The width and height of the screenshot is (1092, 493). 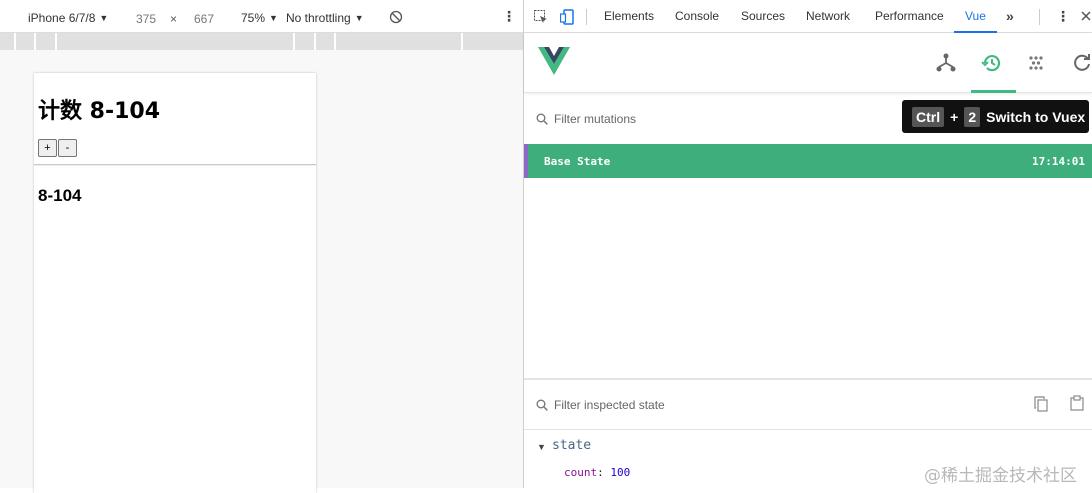 What do you see at coordinates (808, 161) in the screenshot?
I see `mutation-list-item: Base State 17:14:01` at bounding box center [808, 161].